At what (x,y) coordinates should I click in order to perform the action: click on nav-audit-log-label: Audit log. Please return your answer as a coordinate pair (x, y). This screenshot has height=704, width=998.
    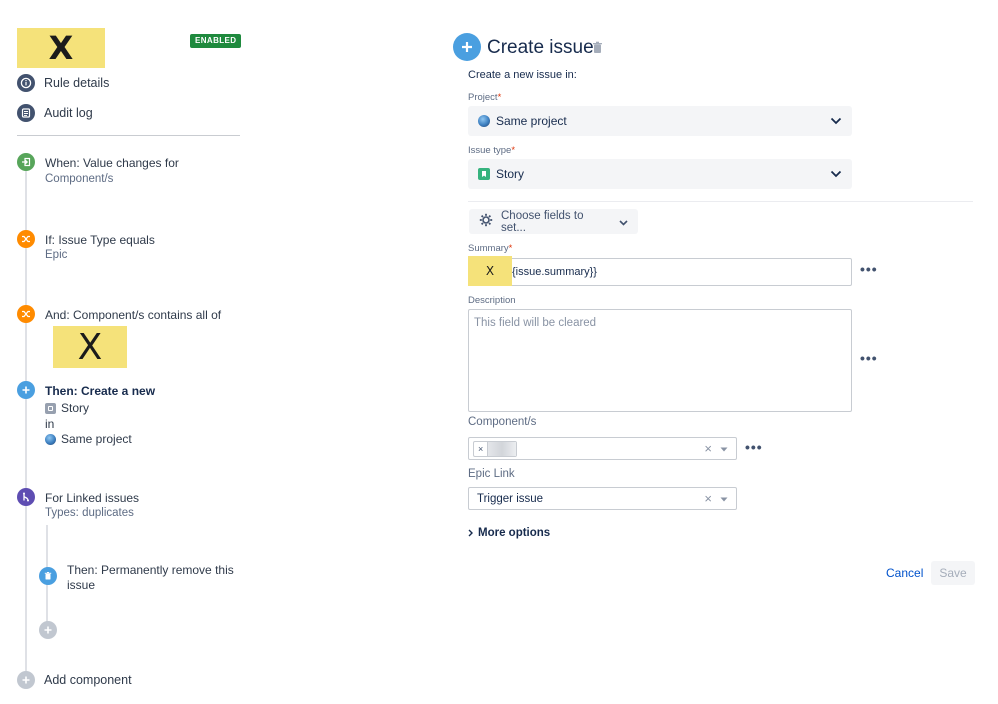
    Looking at the image, I should click on (68, 113).